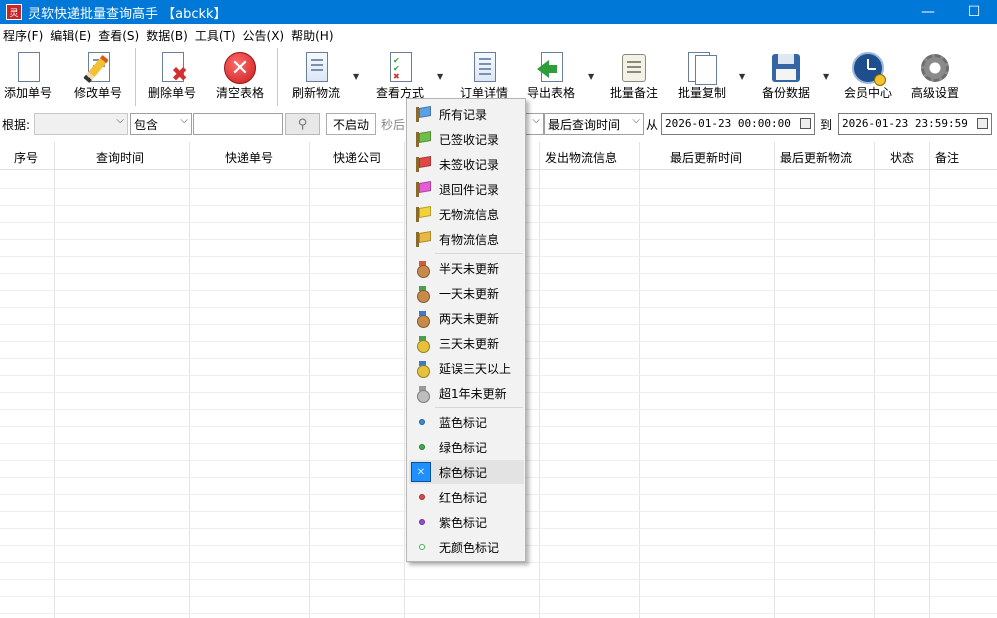 The height and width of the screenshot is (618, 997). What do you see at coordinates (869, 69) in the screenshot?
I see `clock-icon` at bounding box center [869, 69].